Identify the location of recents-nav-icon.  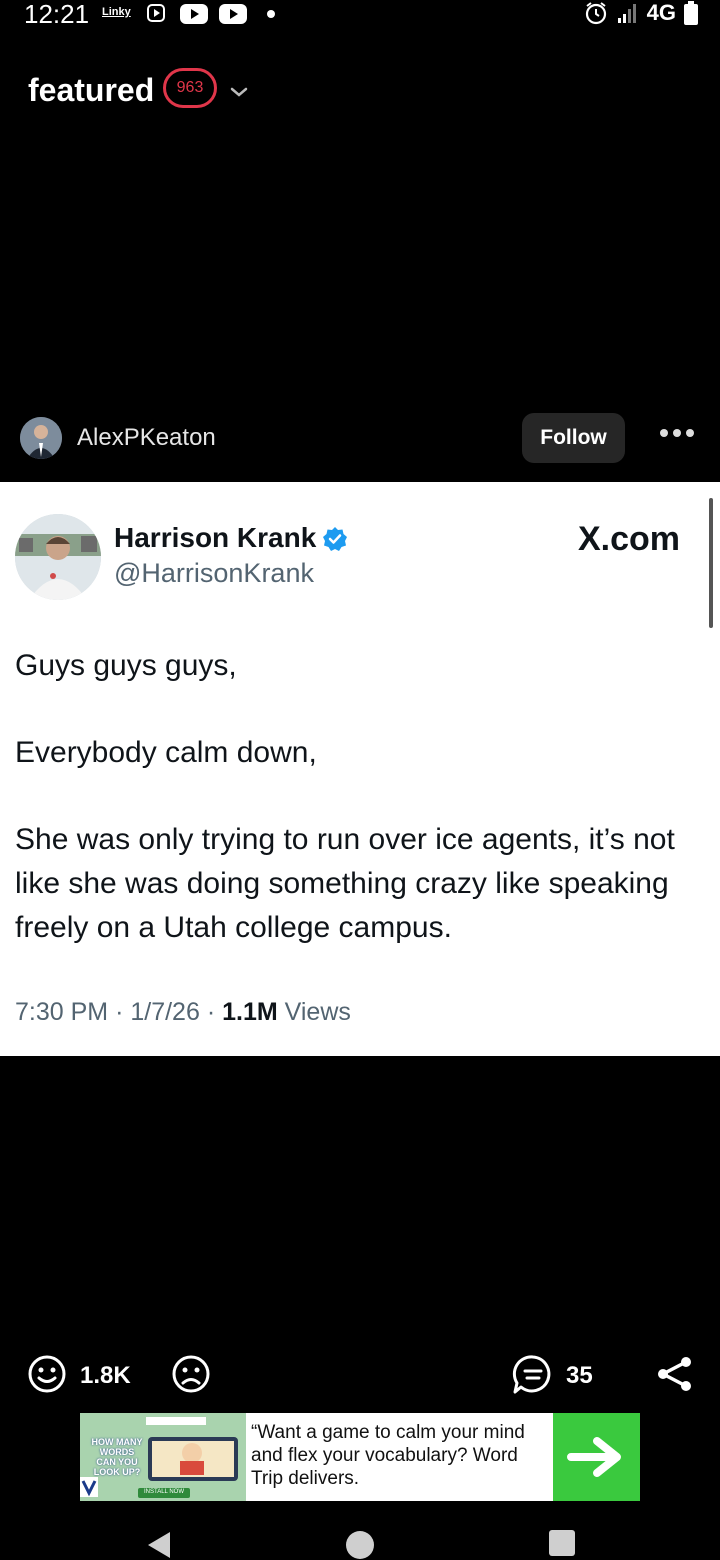
(562, 1543).